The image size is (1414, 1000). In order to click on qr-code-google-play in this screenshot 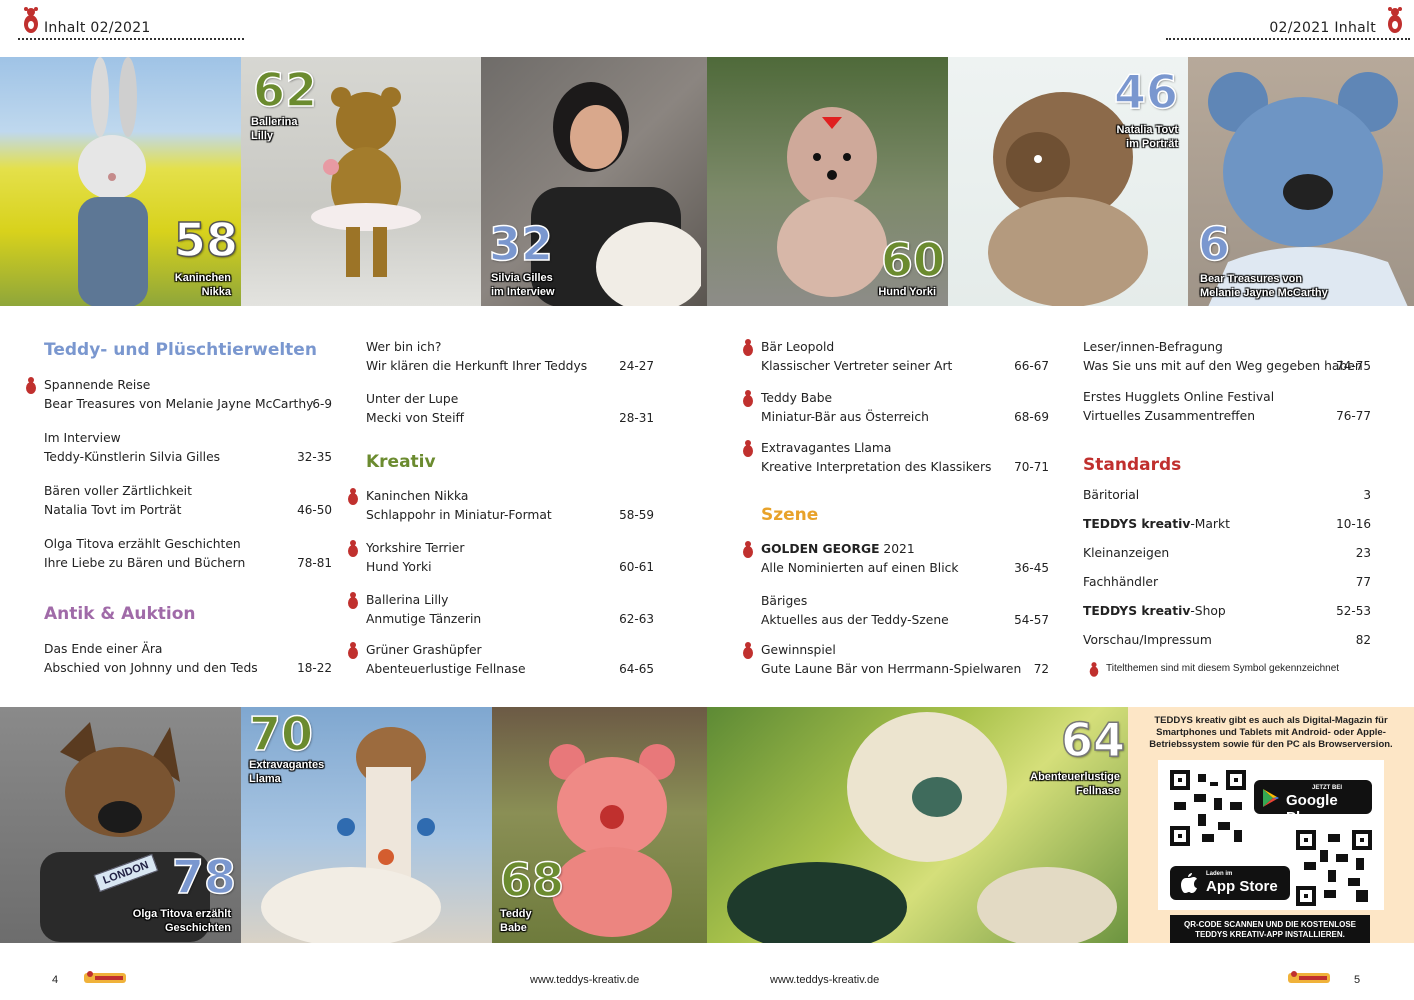, I will do `click(1208, 808)`.